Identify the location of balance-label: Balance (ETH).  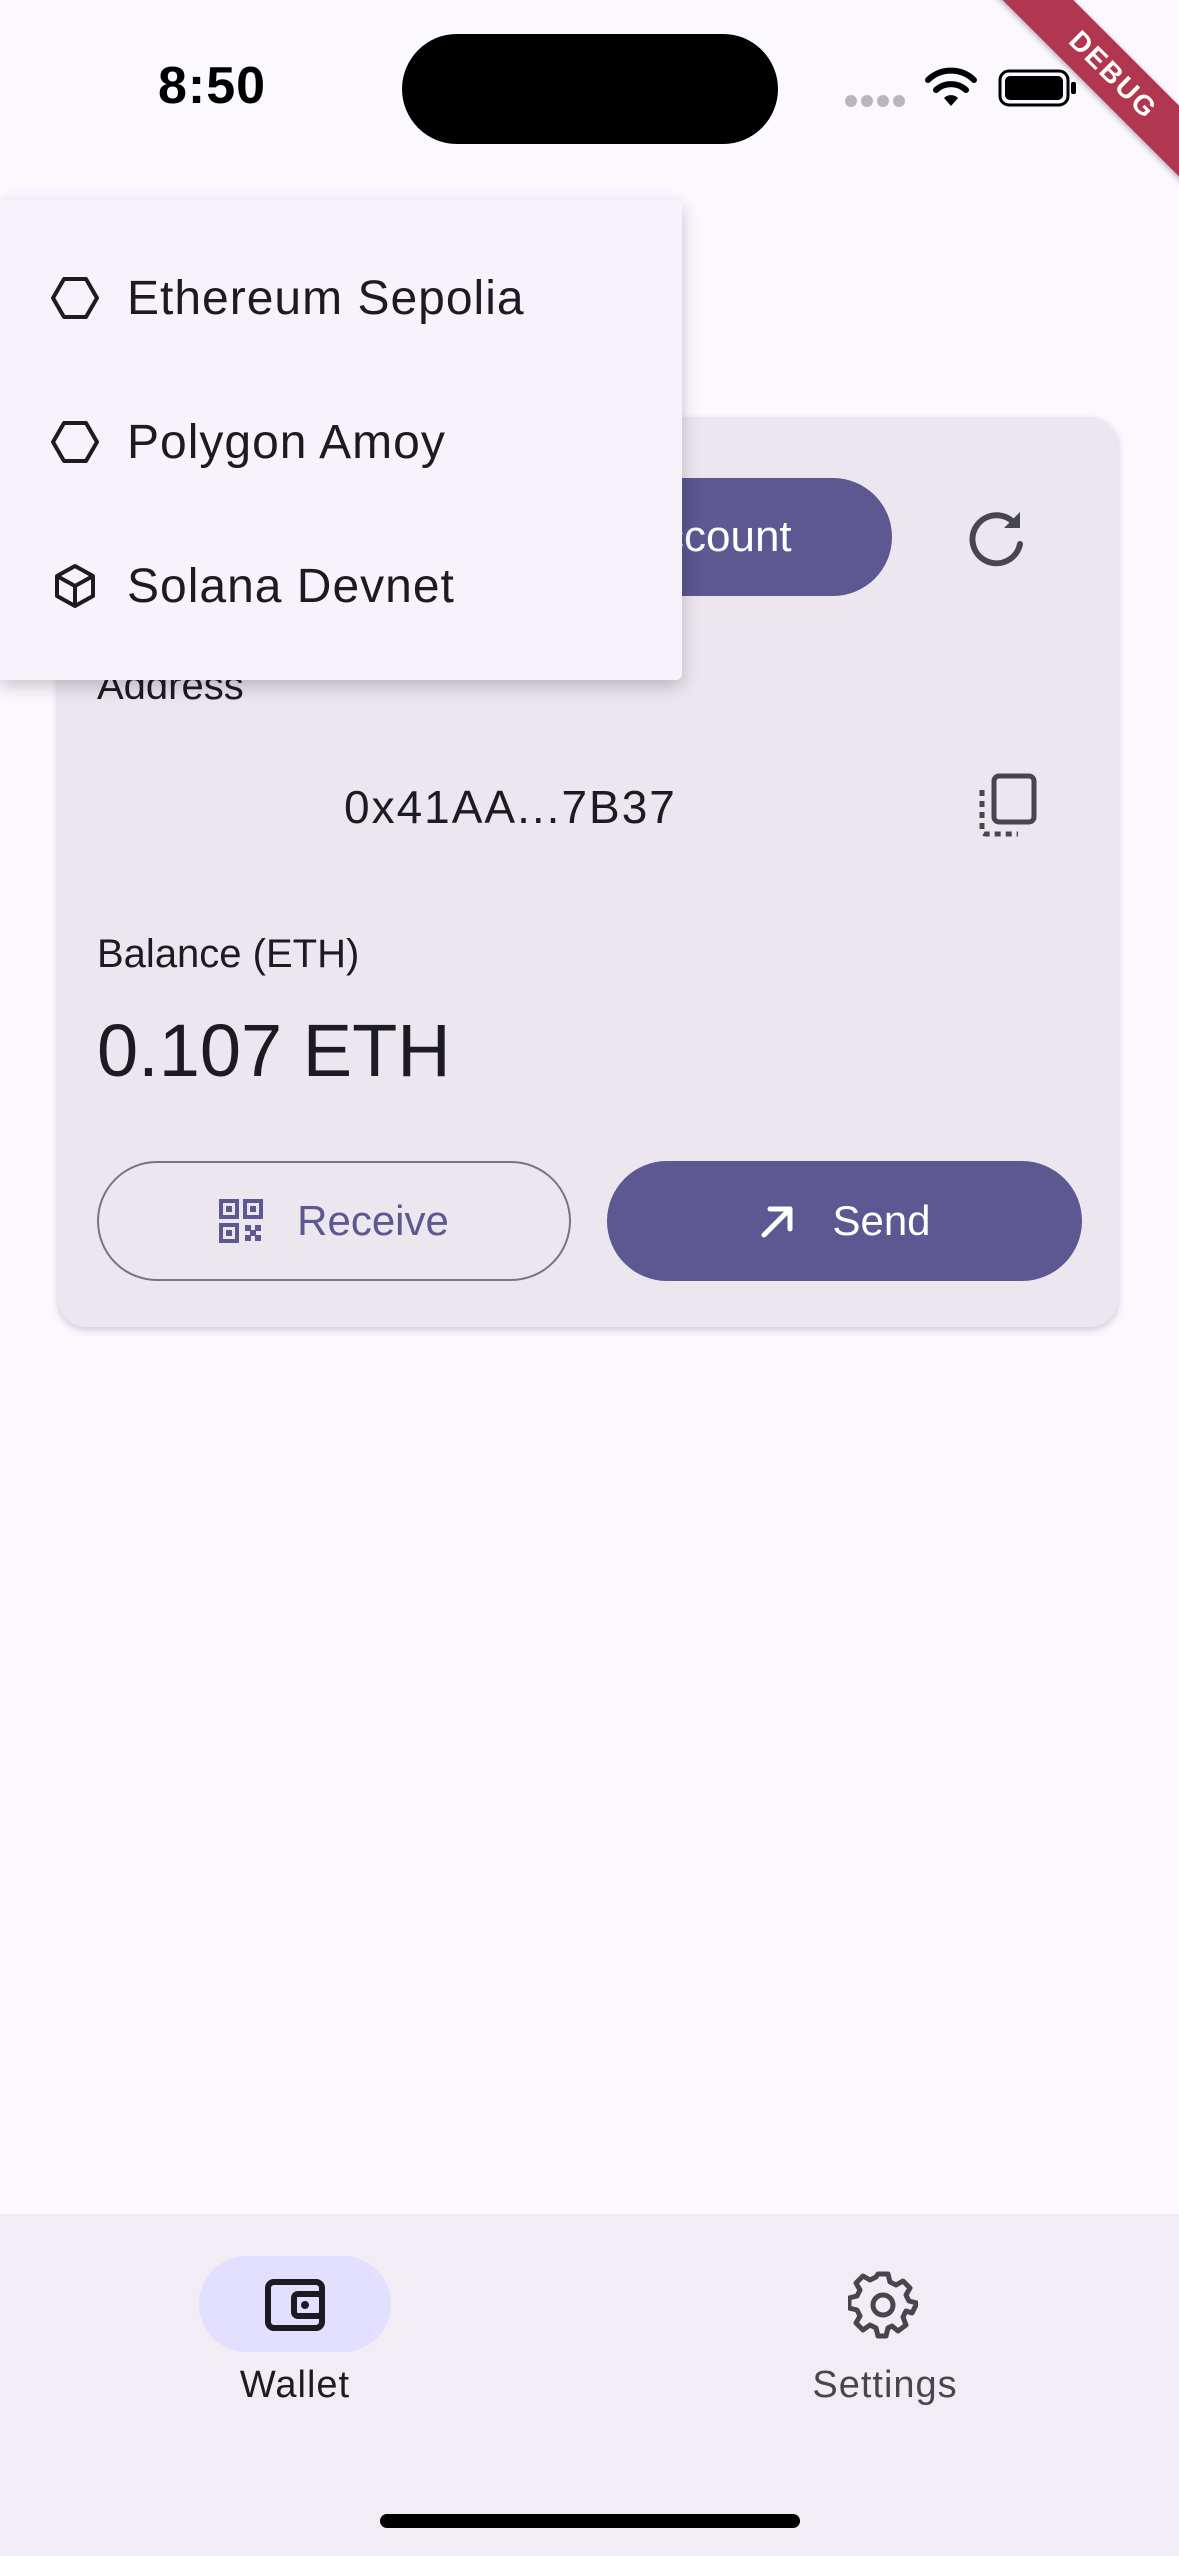
(228, 954).